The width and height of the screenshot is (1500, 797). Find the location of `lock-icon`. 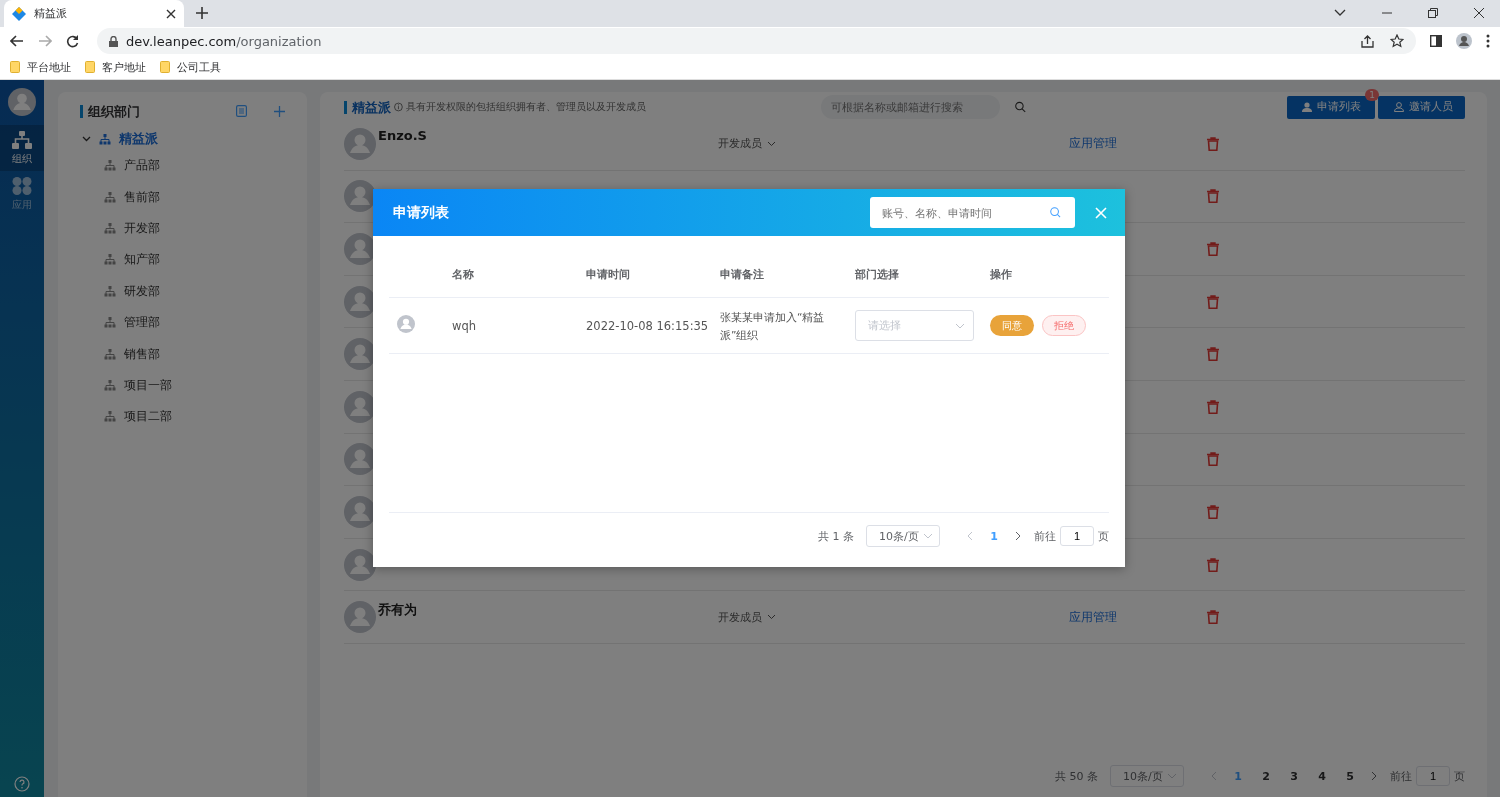

lock-icon is located at coordinates (113, 41).